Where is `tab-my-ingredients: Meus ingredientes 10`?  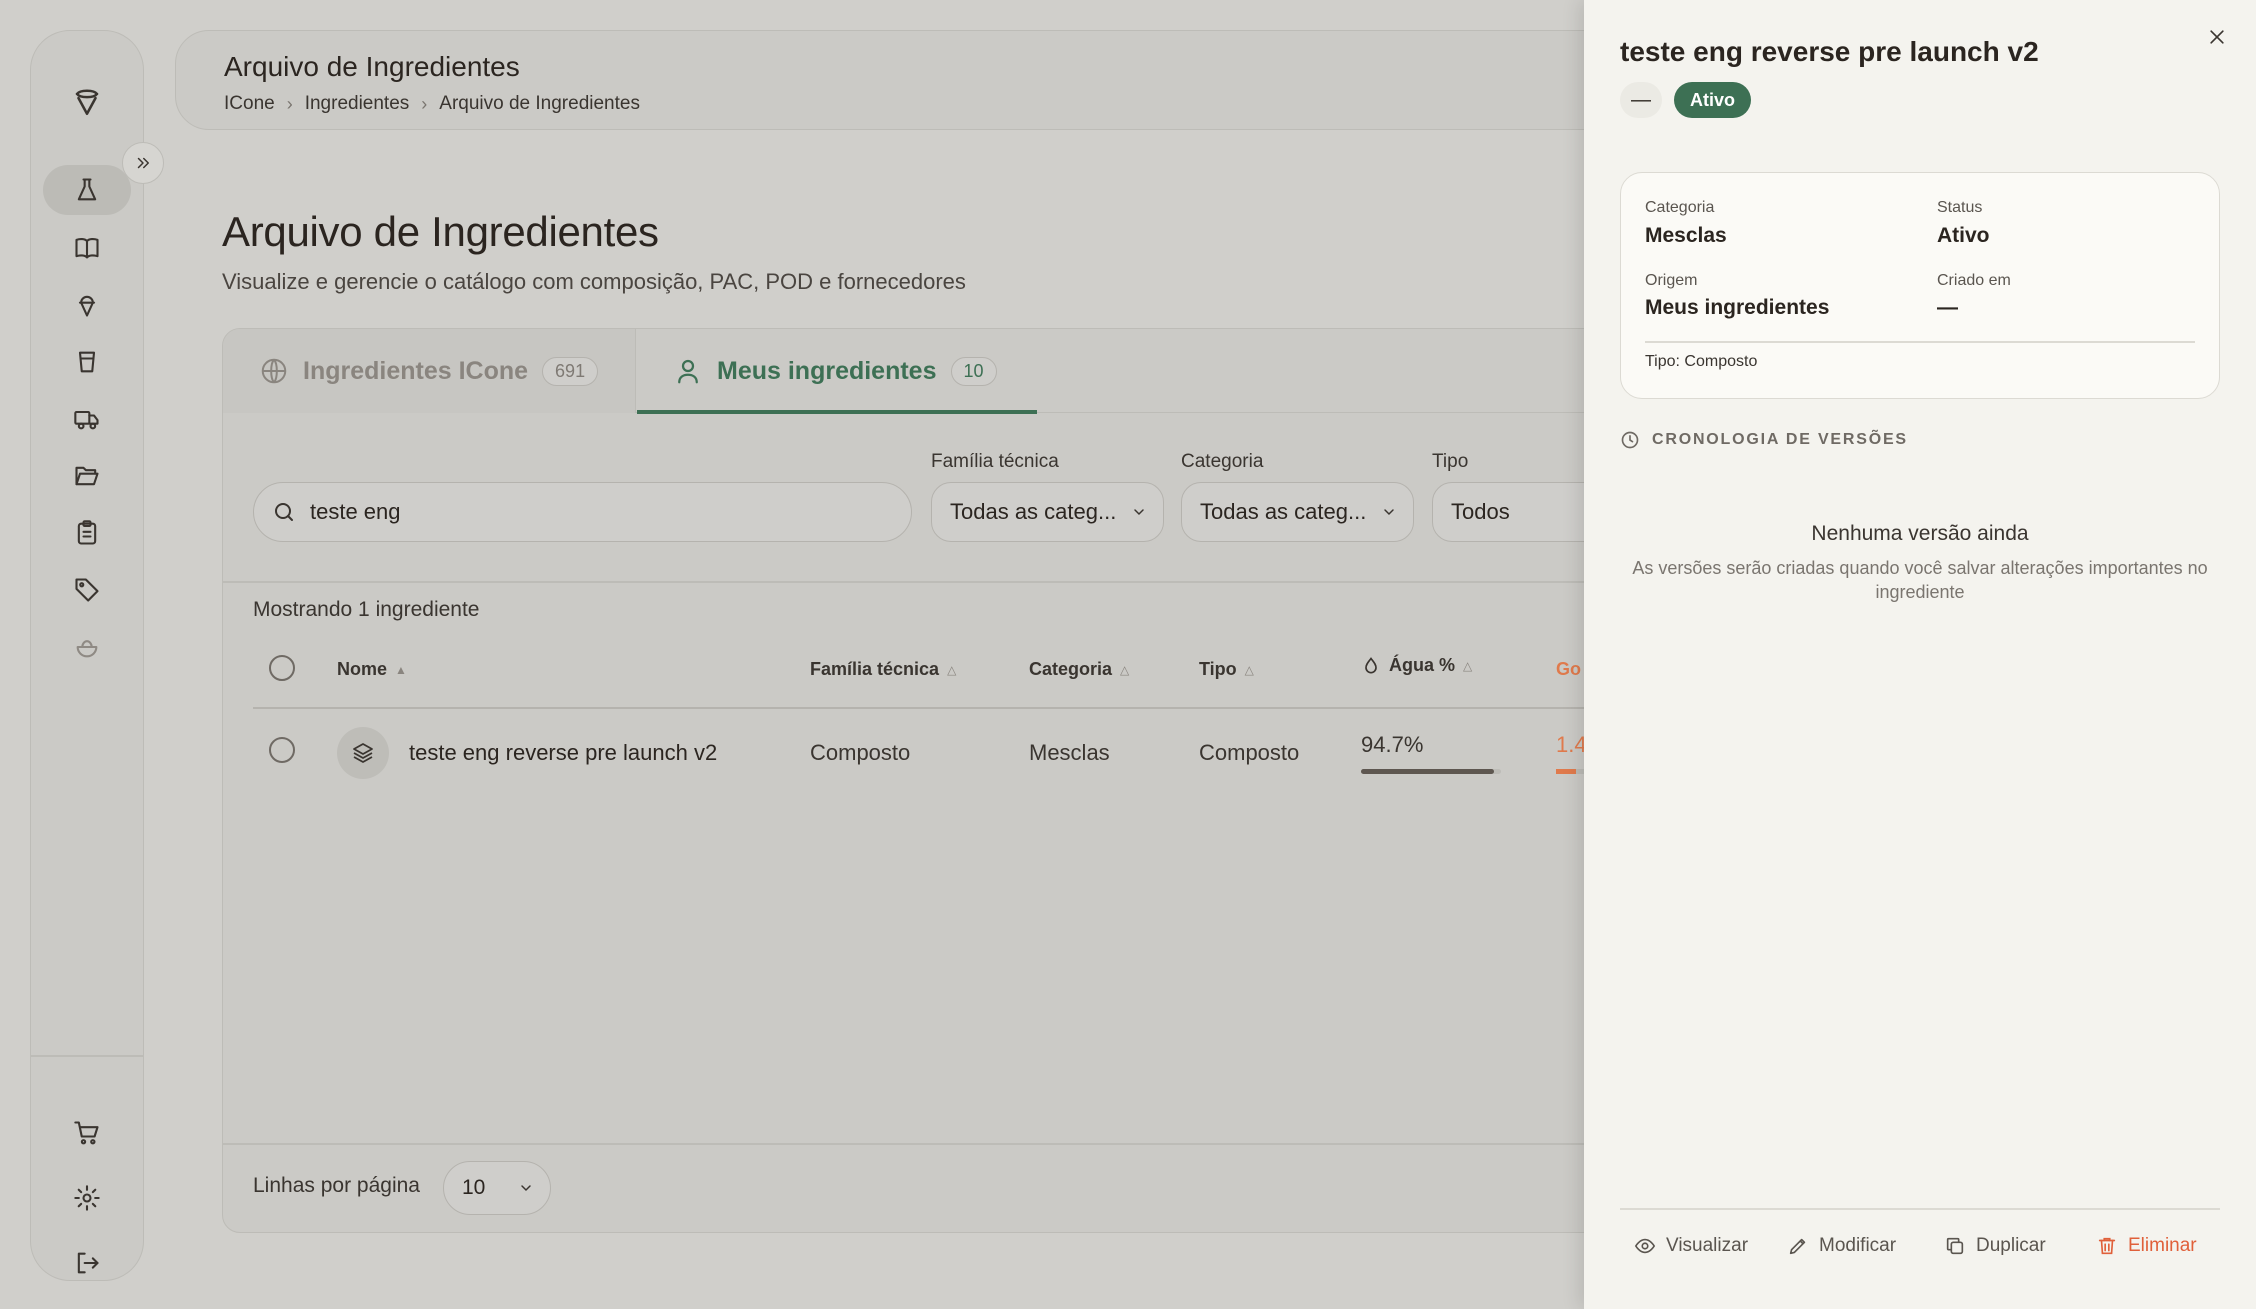
tab-my-ingredients: Meus ingredientes 10 is located at coordinates (837, 371).